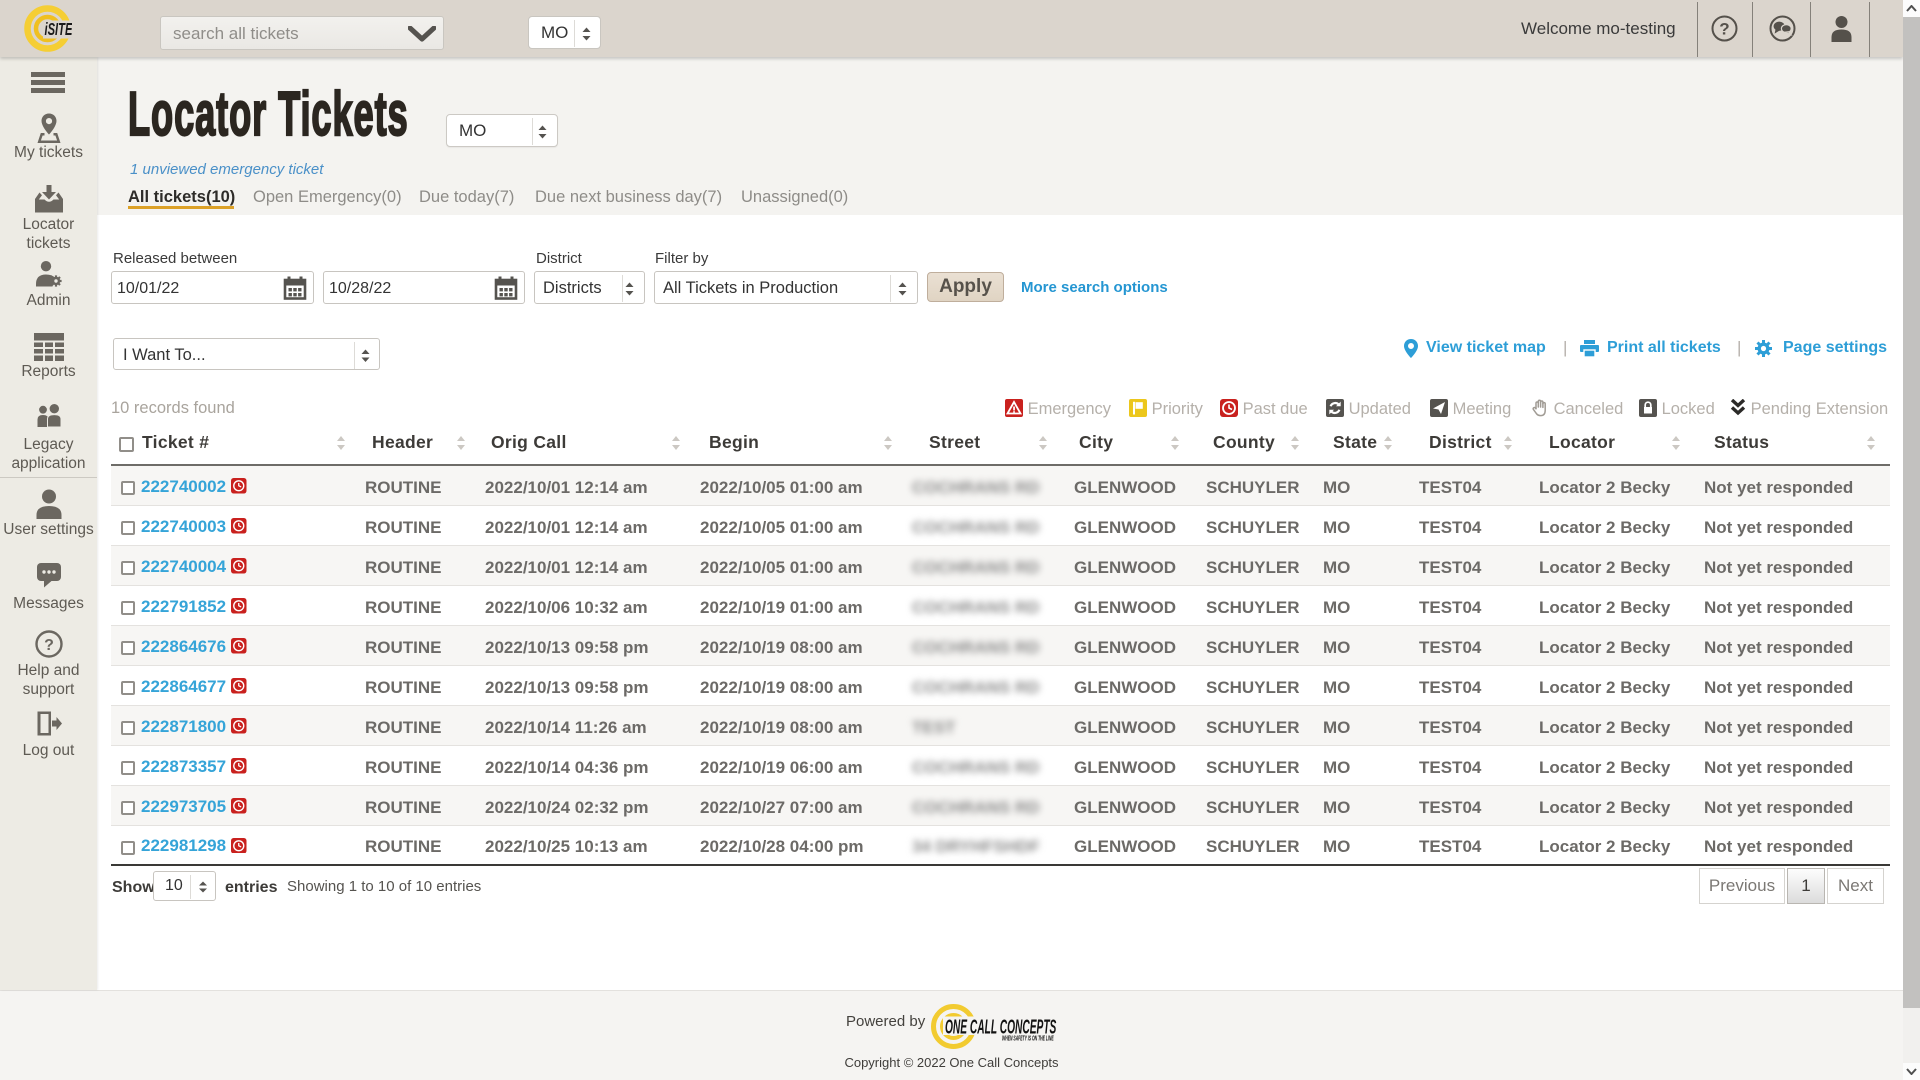 This screenshot has height=1080, width=1920. What do you see at coordinates (59, 29) in the screenshot?
I see `svg-text: iSITE` at bounding box center [59, 29].